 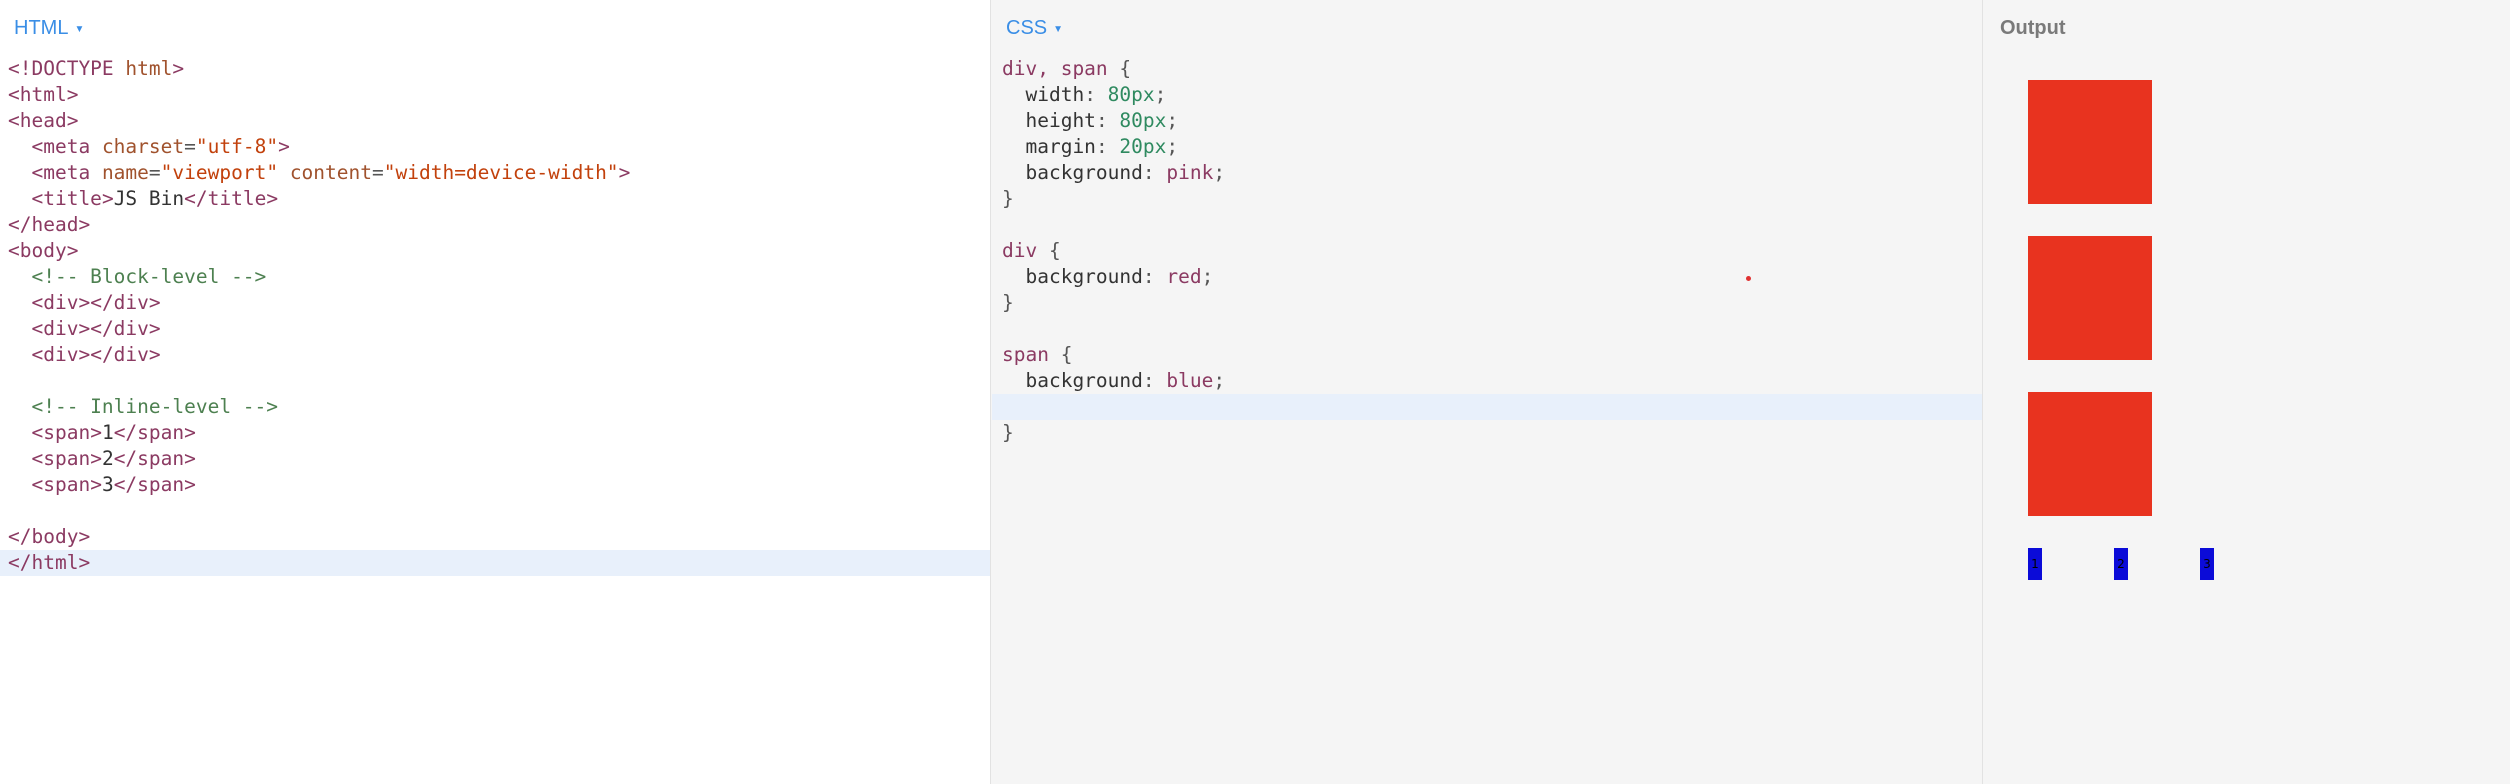 I want to click on output-inline-span: 3, so click(x=2207, y=564).